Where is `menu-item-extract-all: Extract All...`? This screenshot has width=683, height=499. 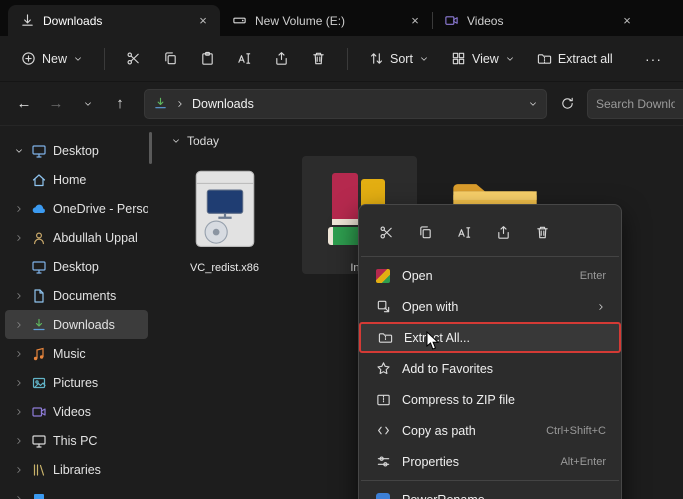 menu-item-extract-all: Extract All... is located at coordinates (490, 337).